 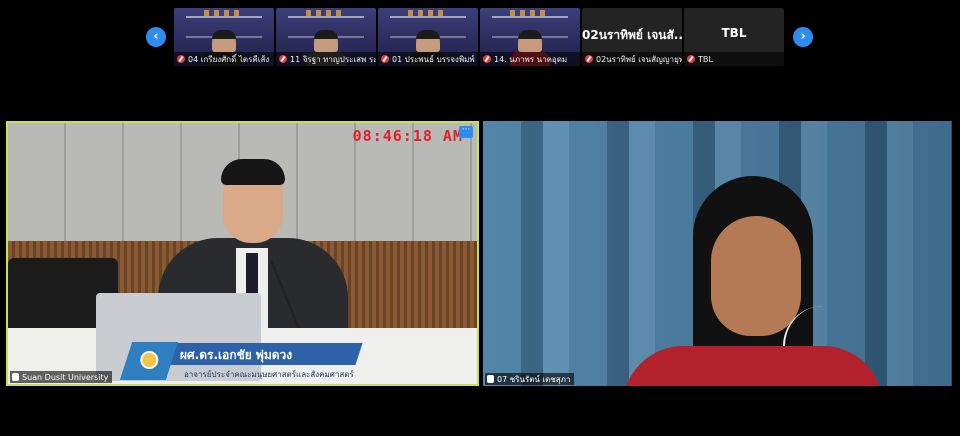 I want to click on participant-tile-title: TBL, so click(x=734, y=33).